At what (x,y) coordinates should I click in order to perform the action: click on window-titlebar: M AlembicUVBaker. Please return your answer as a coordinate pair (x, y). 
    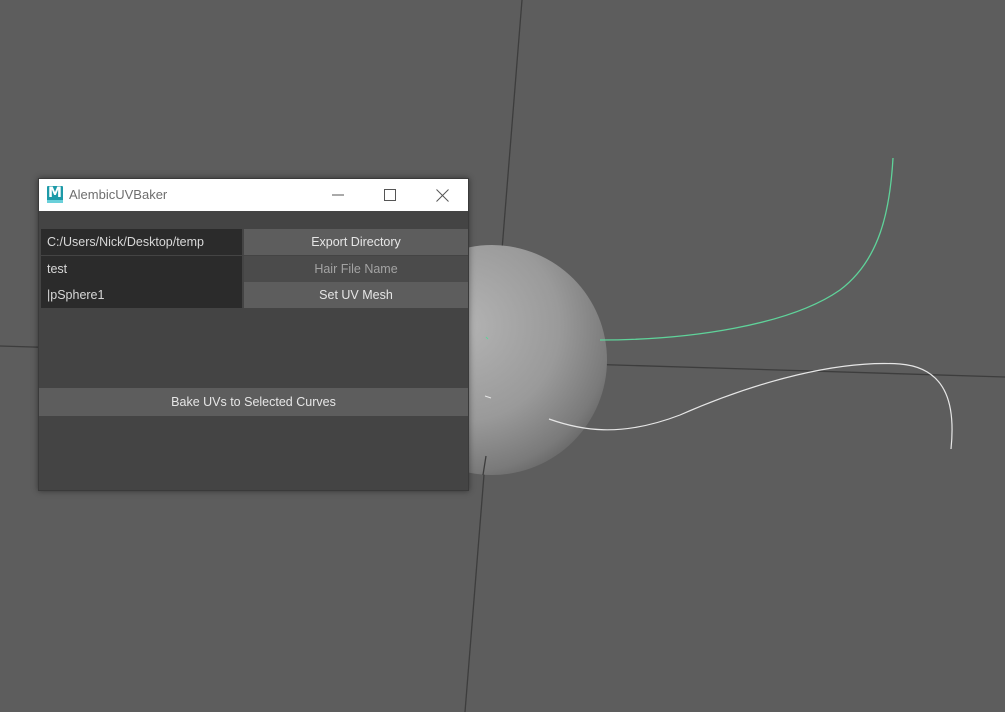
    Looking at the image, I should click on (253, 195).